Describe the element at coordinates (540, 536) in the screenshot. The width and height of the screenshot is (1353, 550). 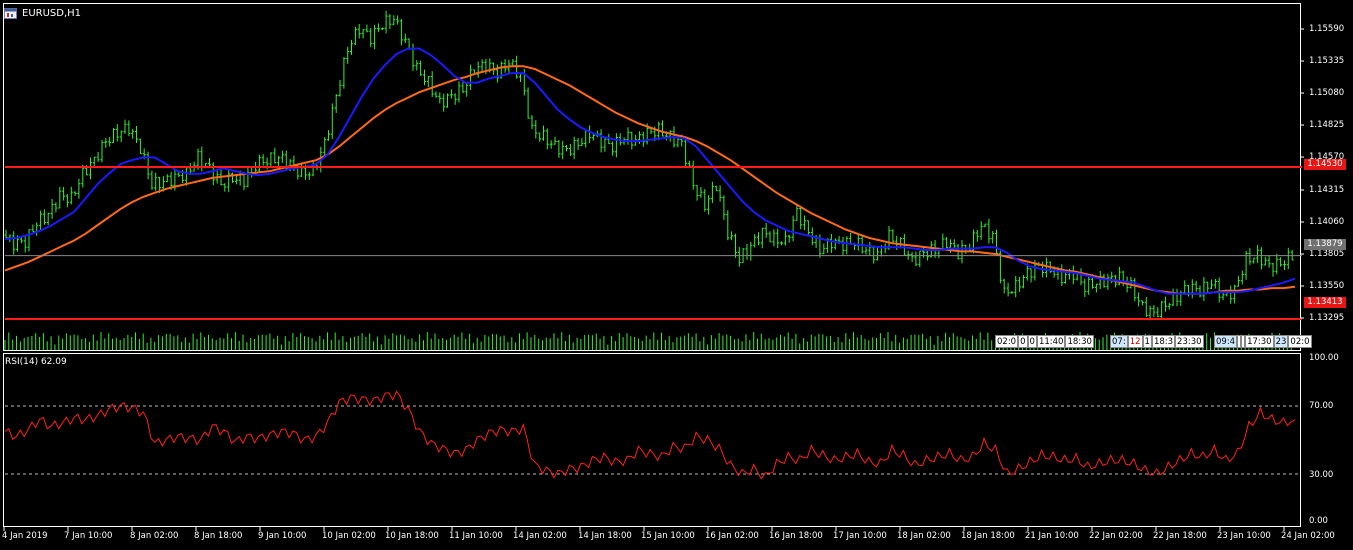
I see `time-label: 14 Jan 02:00` at that location.